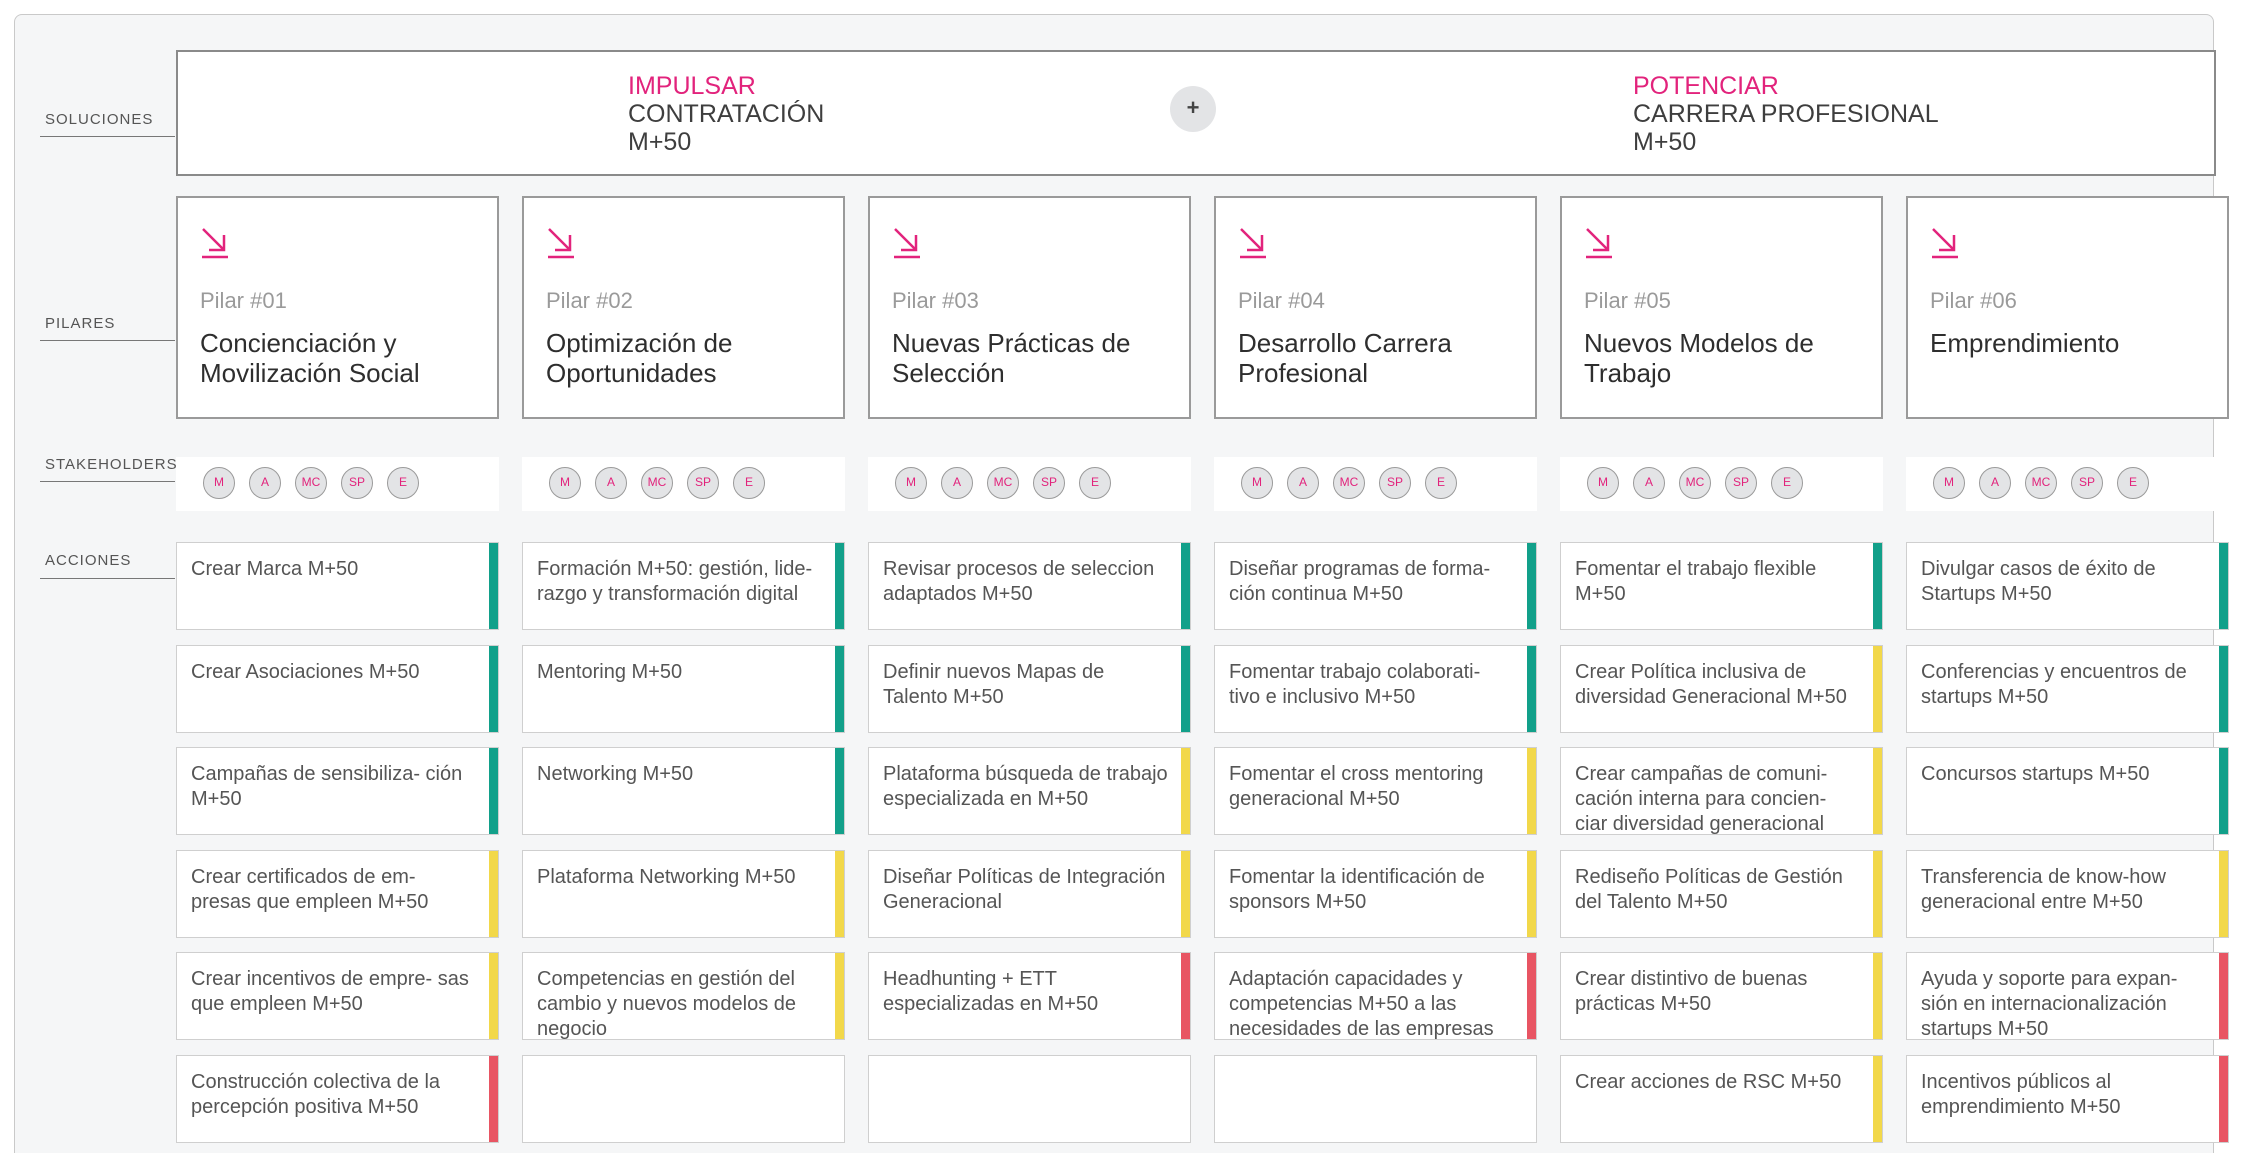  Describe the element at coordinates (1029, 307) in the screenshot. I see `pillar-card: Pilar #03 Nuevas Prácticas de Selección` at that location.